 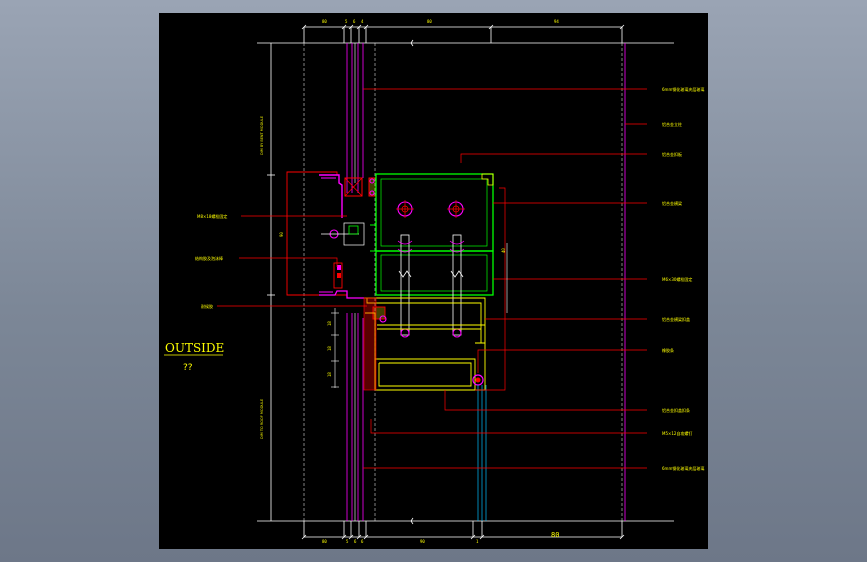 What do you see at coordinates (477, 541) in the screenshot?
I see `dim-bottom-6: 1` at bounding box center [477, 541].